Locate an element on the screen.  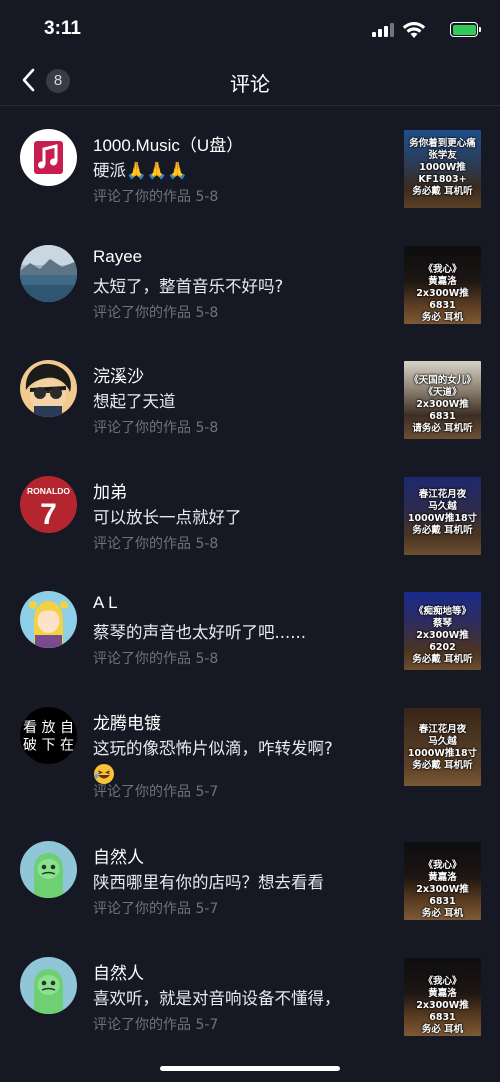
thumbnail-caption: 《天国的女儿》 《天道》 2x300W推6831 请务必 耳机听 is located at coordinates (442, 405).